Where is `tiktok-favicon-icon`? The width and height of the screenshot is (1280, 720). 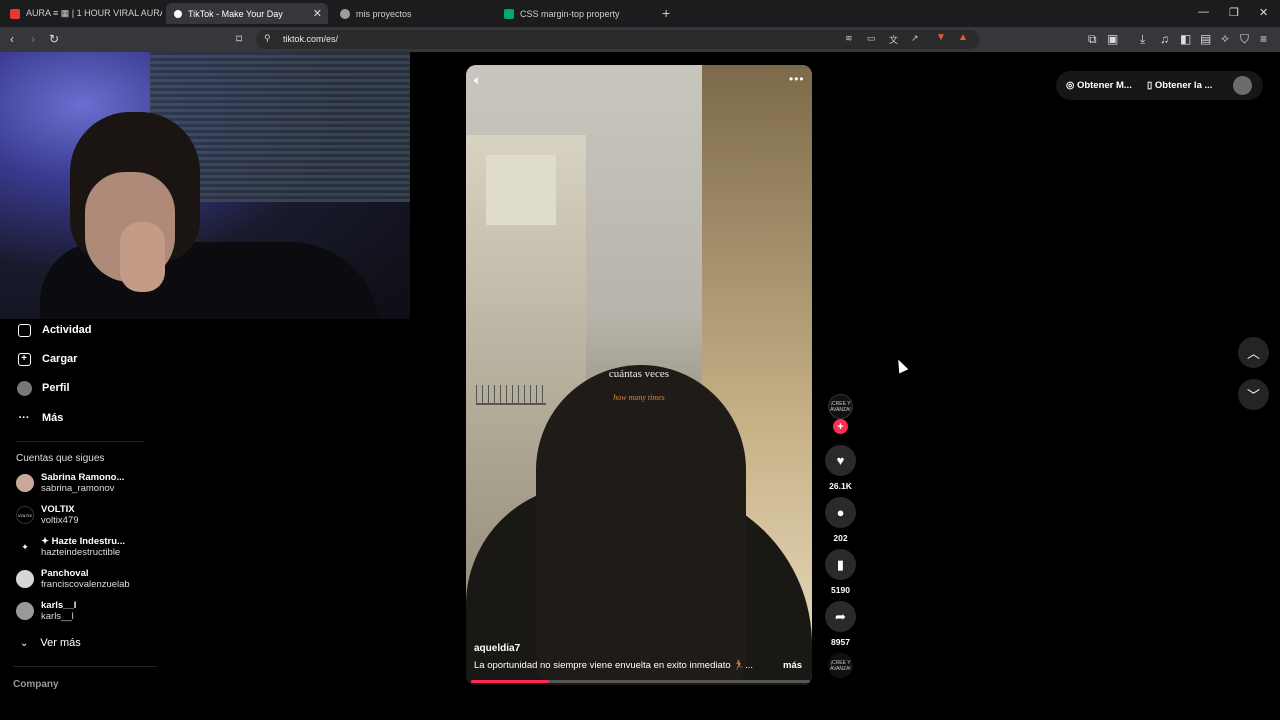 tiktok-favicon-icon is located at coordinates (178, 13).